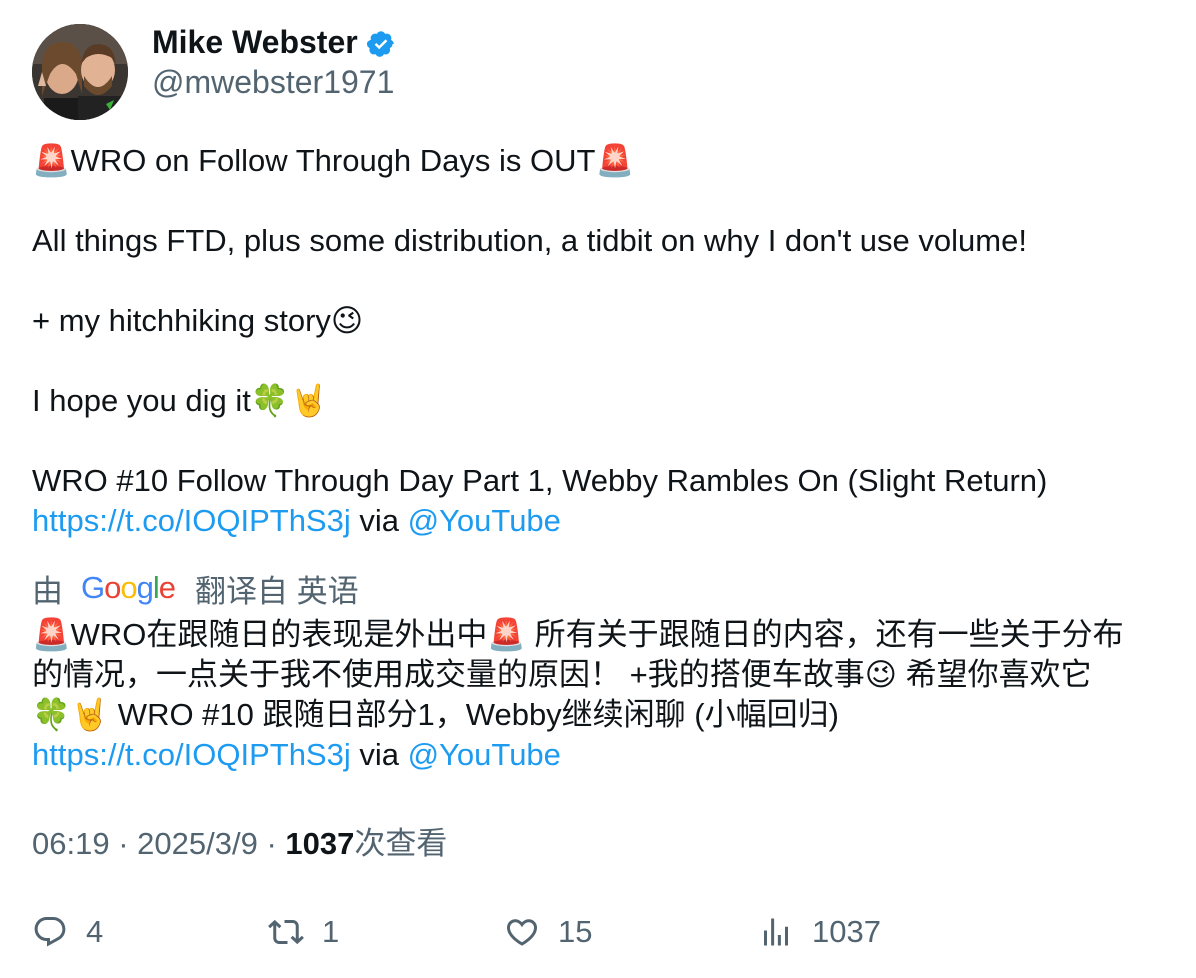 The width and height of the screenshot is (1196, 978). What do you see at coordinates (776, 932) in the screenshot?
I see `analytics-icon` at bounding box center [776, 932].